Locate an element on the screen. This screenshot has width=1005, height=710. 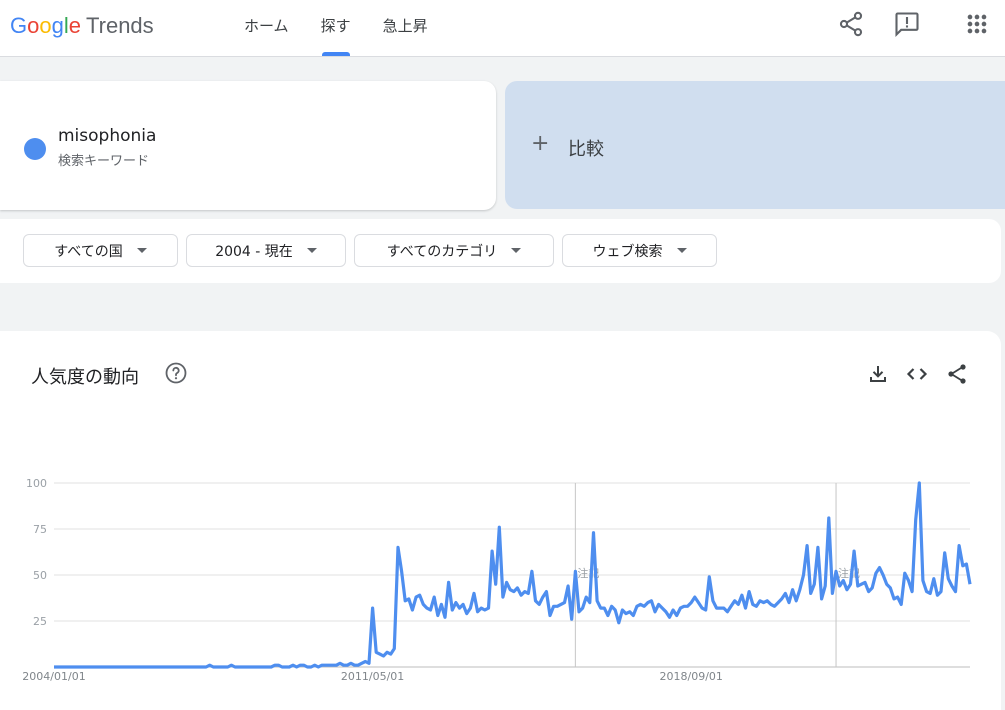
logo-letter: G is located at coordinates (19, 25).